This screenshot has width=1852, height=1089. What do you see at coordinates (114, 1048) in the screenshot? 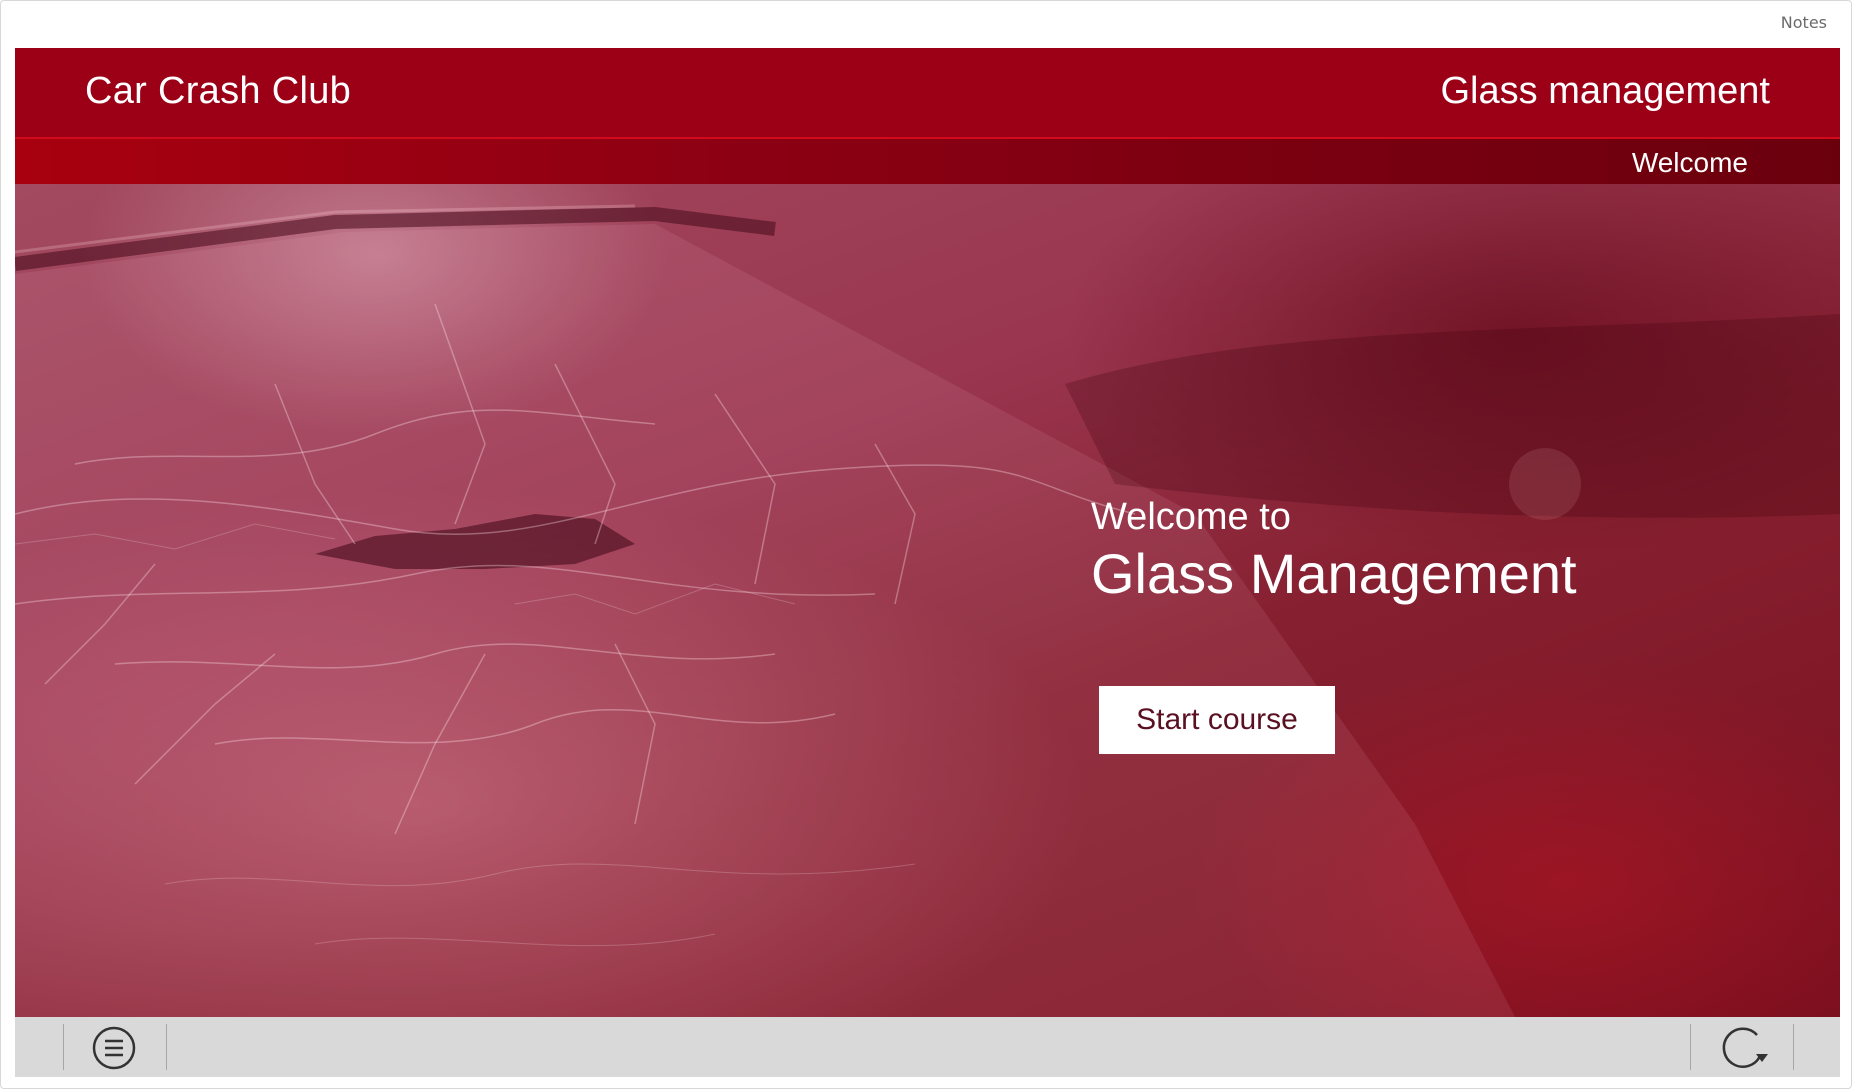
I see `menu-icon` at bounding box center [114, 1048].